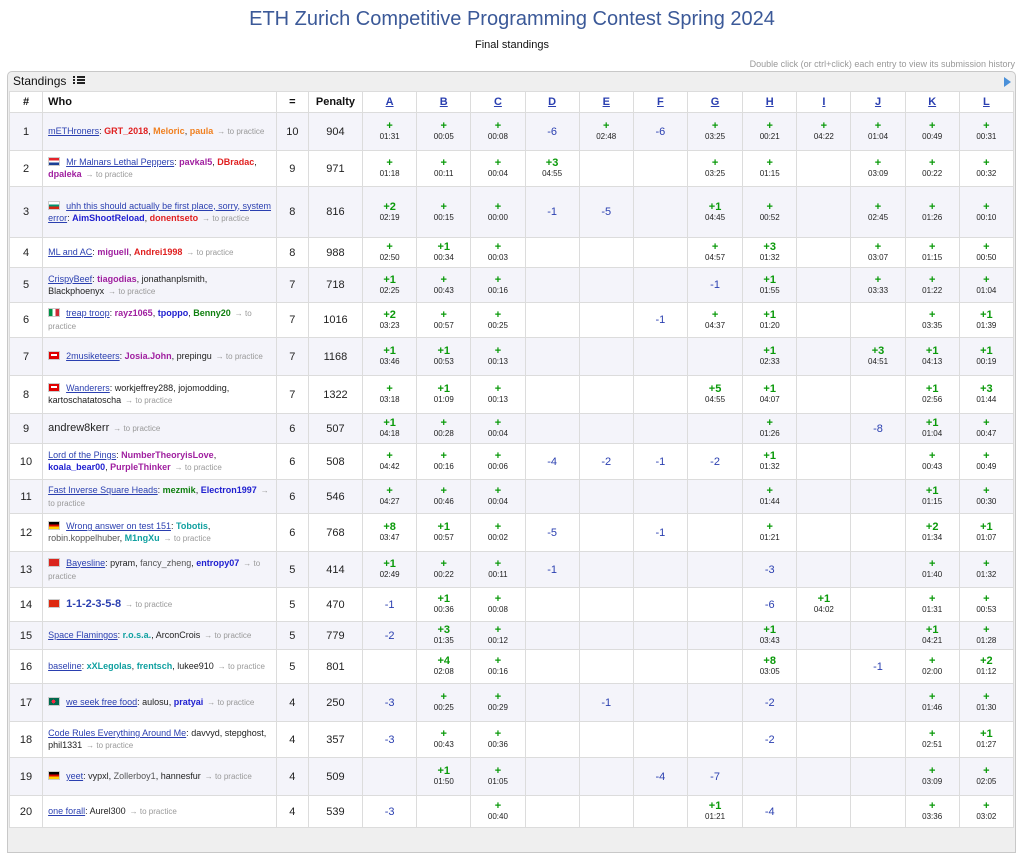 The height and width of the screenshot is (853, 1024). What do you see at coordinates (932, 394) in the screenshot?
I see `problem-result-cell: +1 02:56` at bounding box center [932, 394].